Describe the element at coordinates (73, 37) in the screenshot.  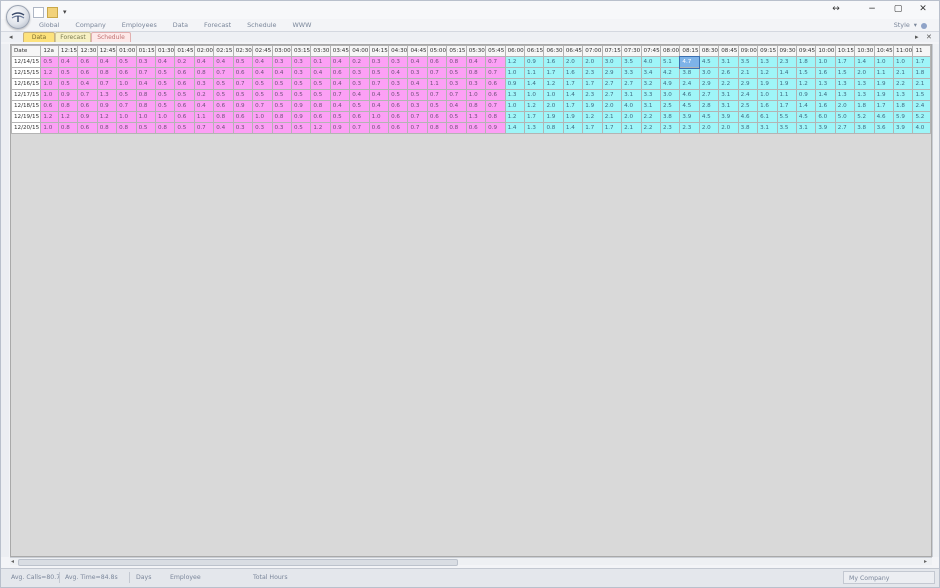
I see `tab-forecast: Forecast` at that location.